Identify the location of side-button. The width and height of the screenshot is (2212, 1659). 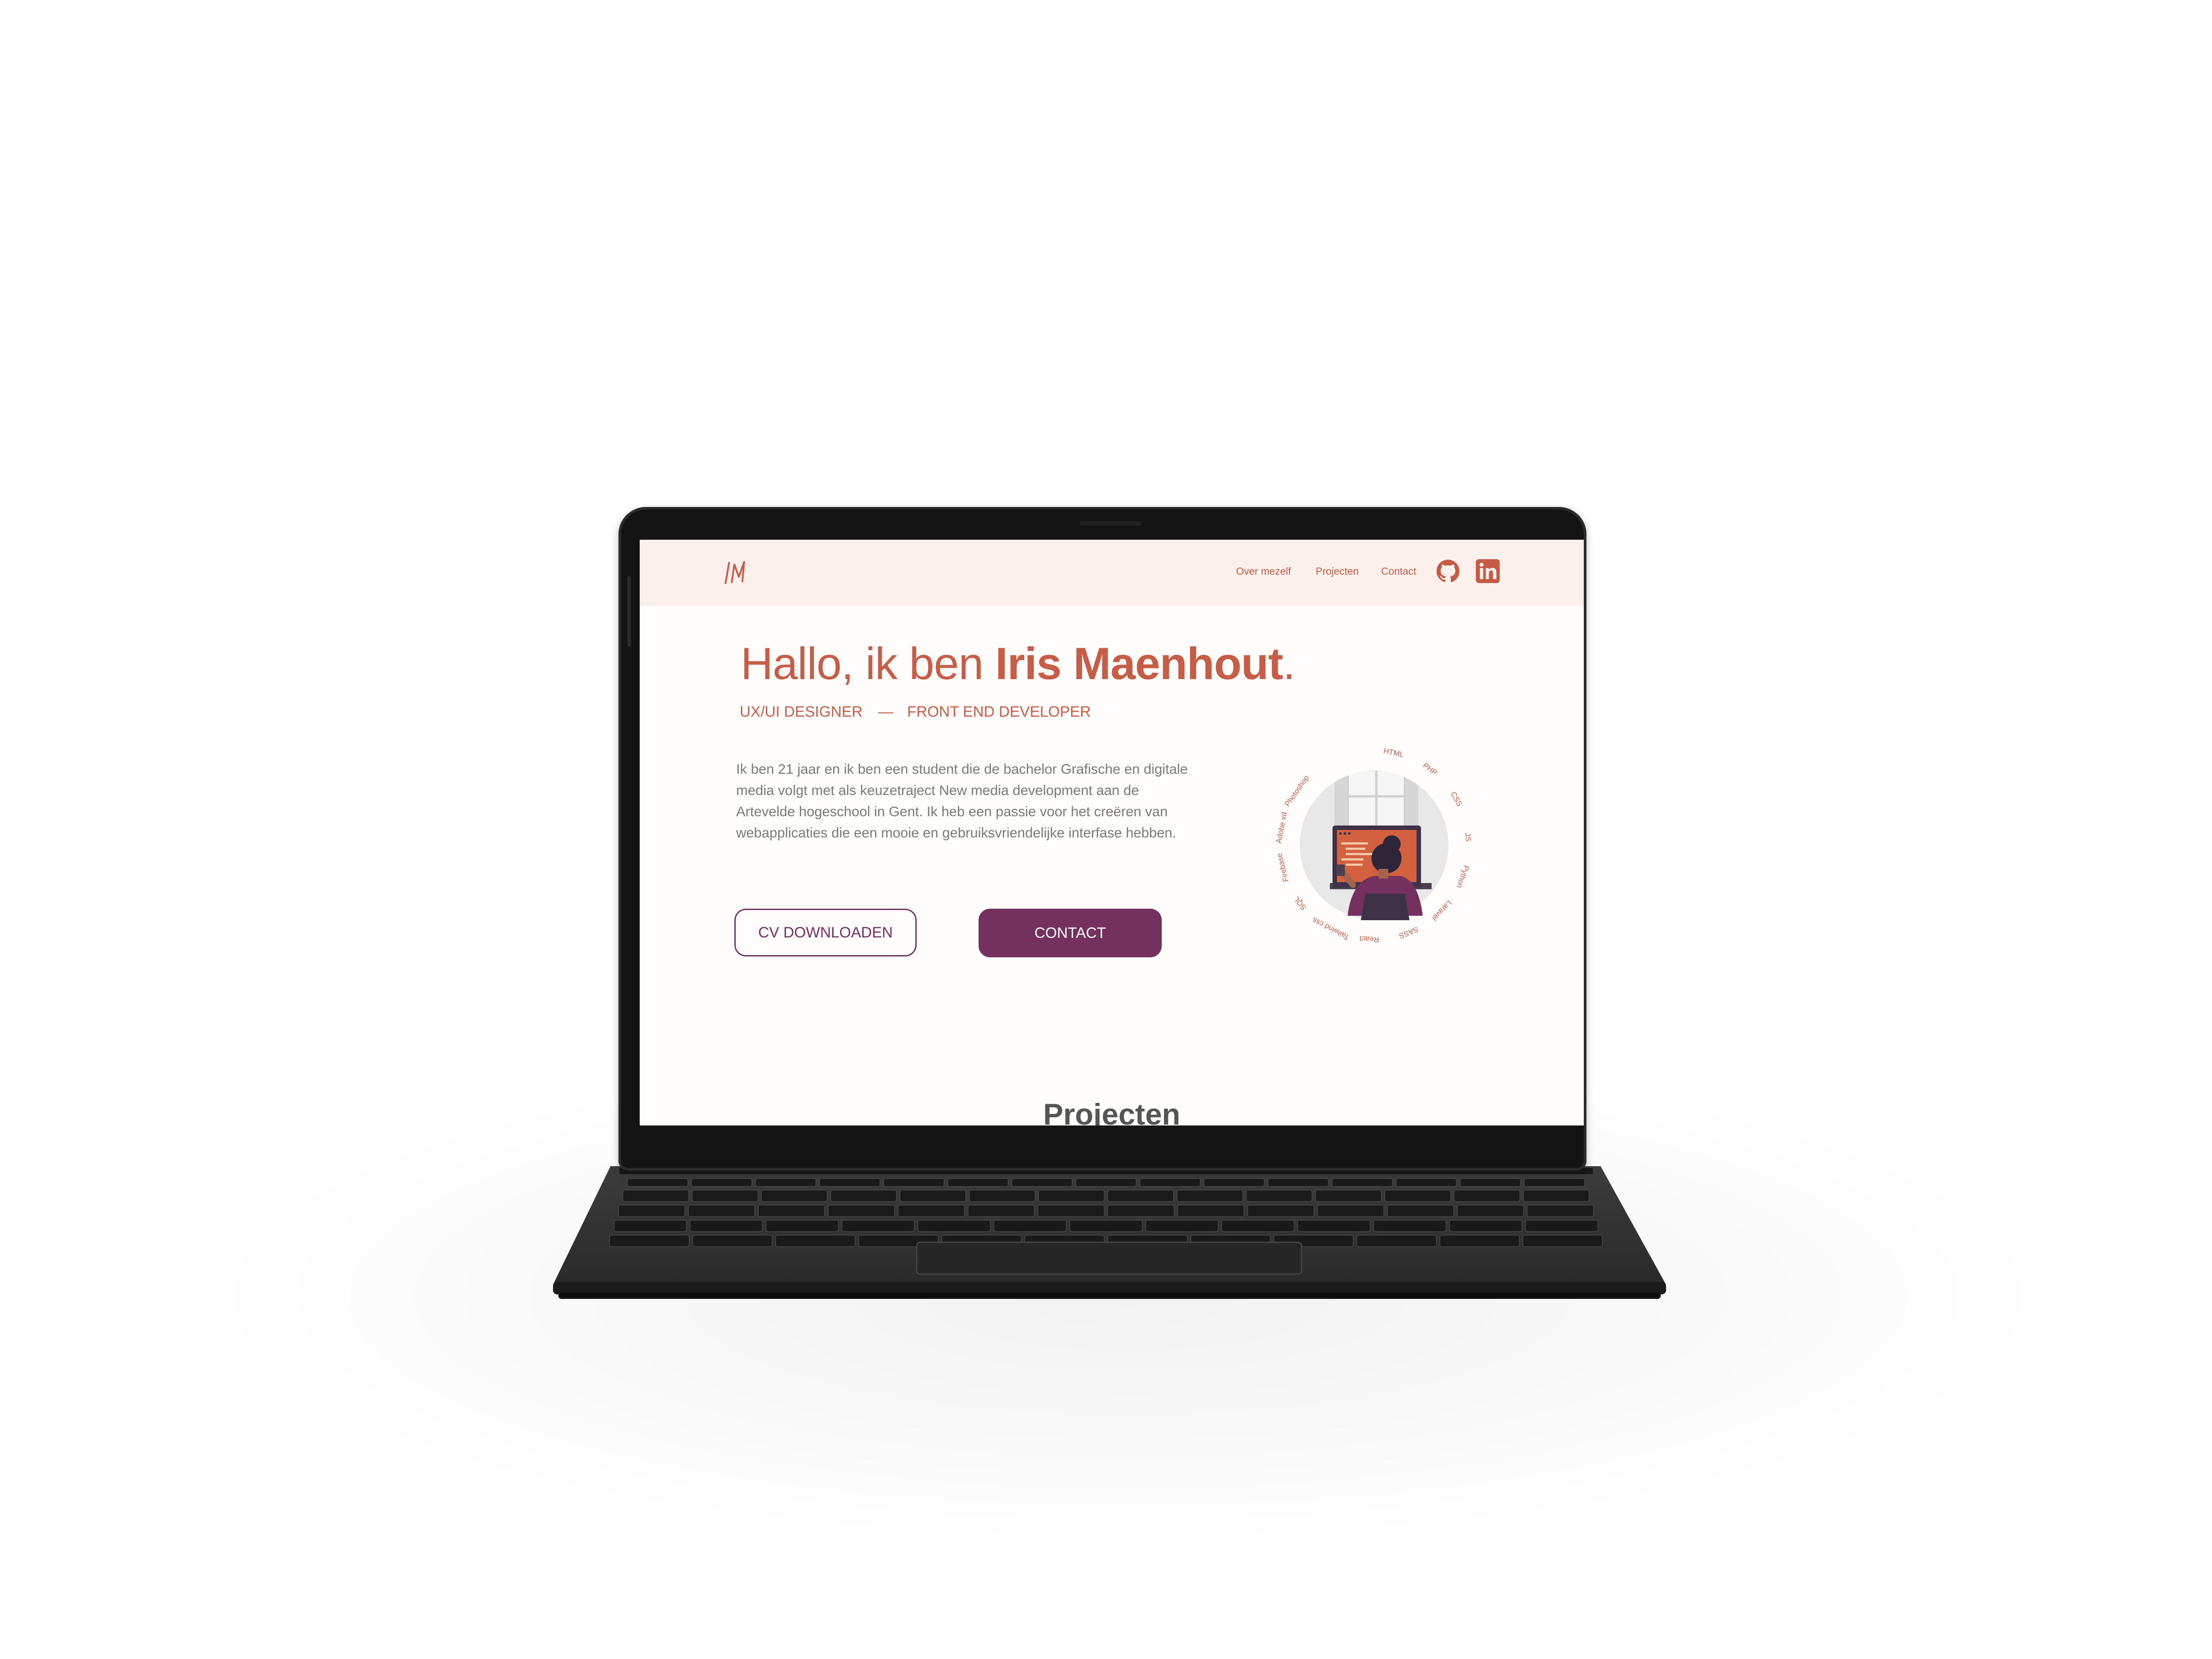
(629, 611).